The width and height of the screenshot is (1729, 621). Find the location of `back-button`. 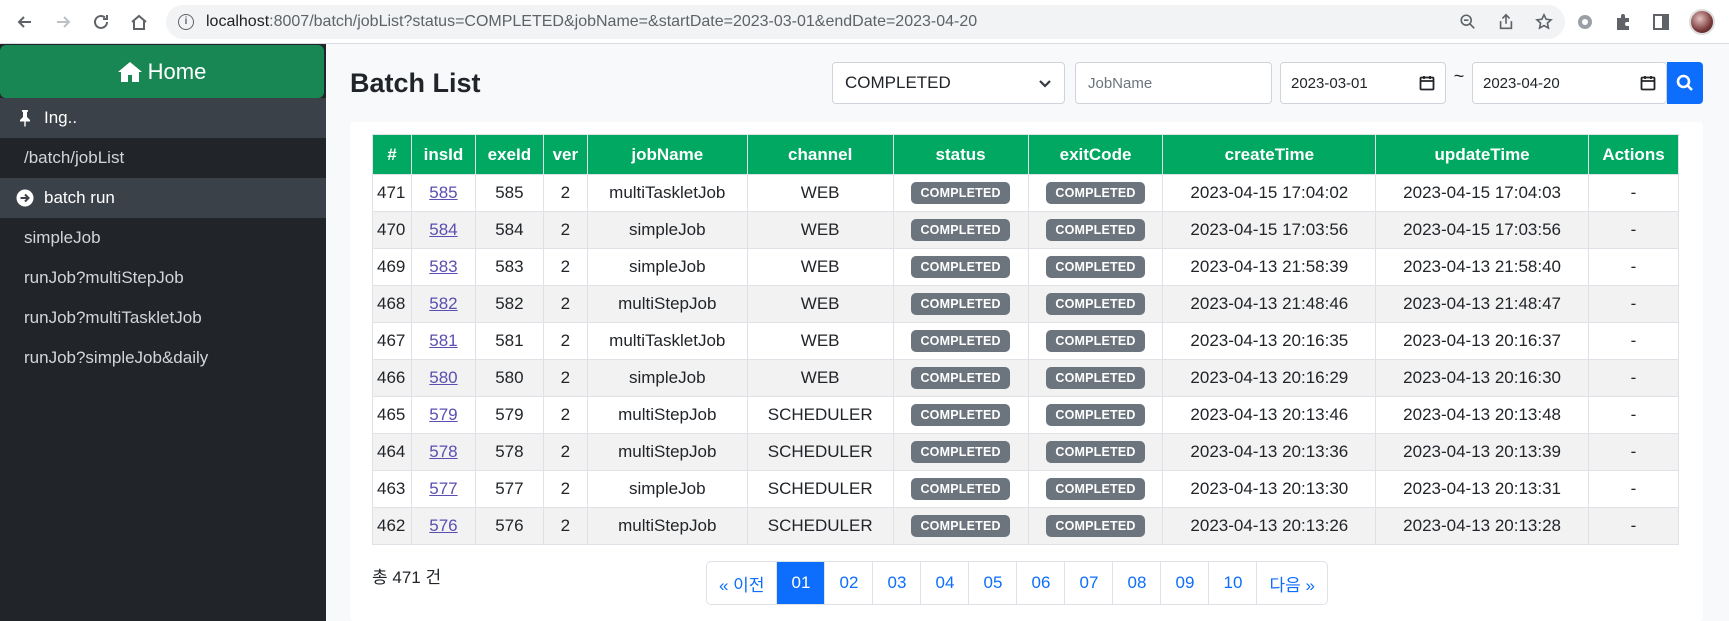

back-button is located at coordinates (25, 22).